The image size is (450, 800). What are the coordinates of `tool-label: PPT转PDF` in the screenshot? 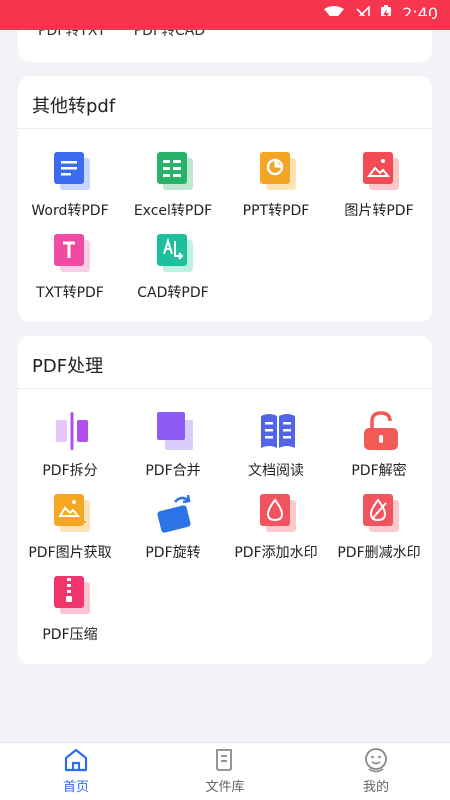 It's located at (276, 211).